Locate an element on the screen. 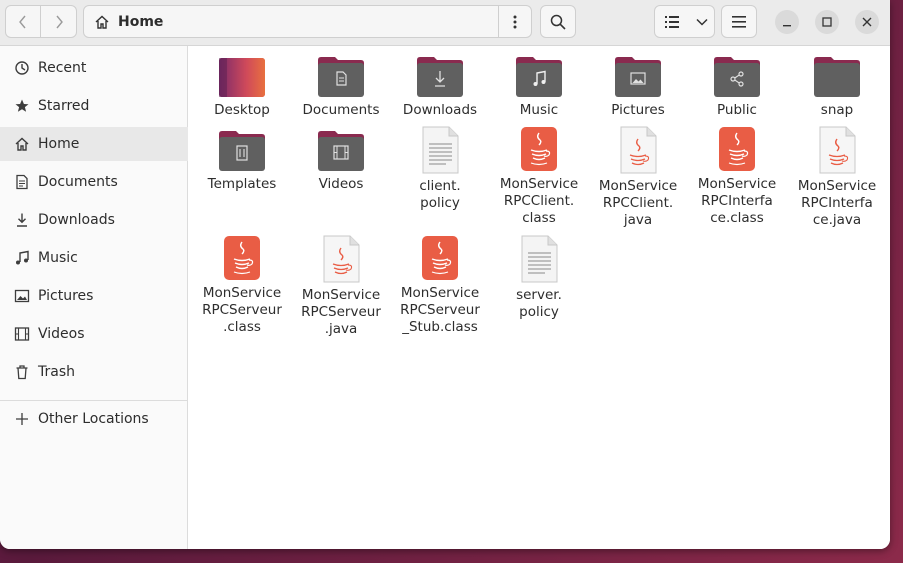  file-name: Videos is located at coordinates (341, 184).